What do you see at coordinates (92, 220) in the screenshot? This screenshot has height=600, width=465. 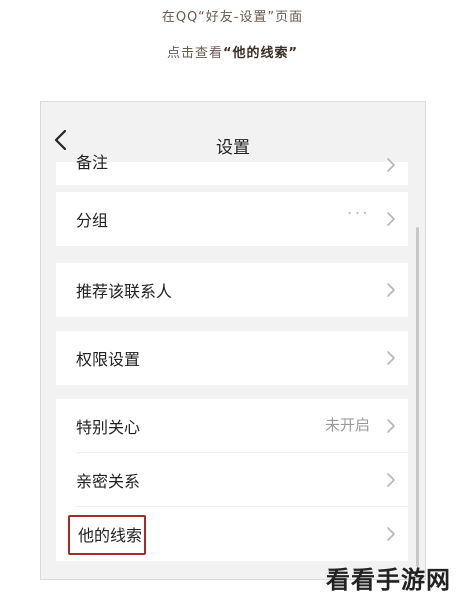 I see `settings-item-label: 分组` at bounding box center [92, 220].